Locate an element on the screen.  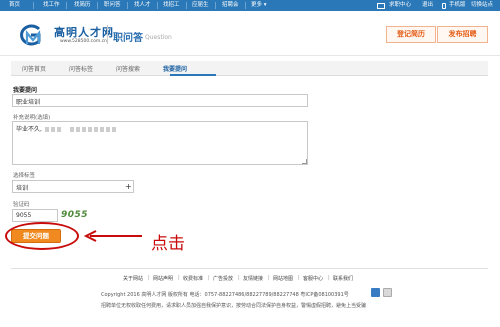
nav-item-find-worker: 找招工 is located at coordinates (171, 5).